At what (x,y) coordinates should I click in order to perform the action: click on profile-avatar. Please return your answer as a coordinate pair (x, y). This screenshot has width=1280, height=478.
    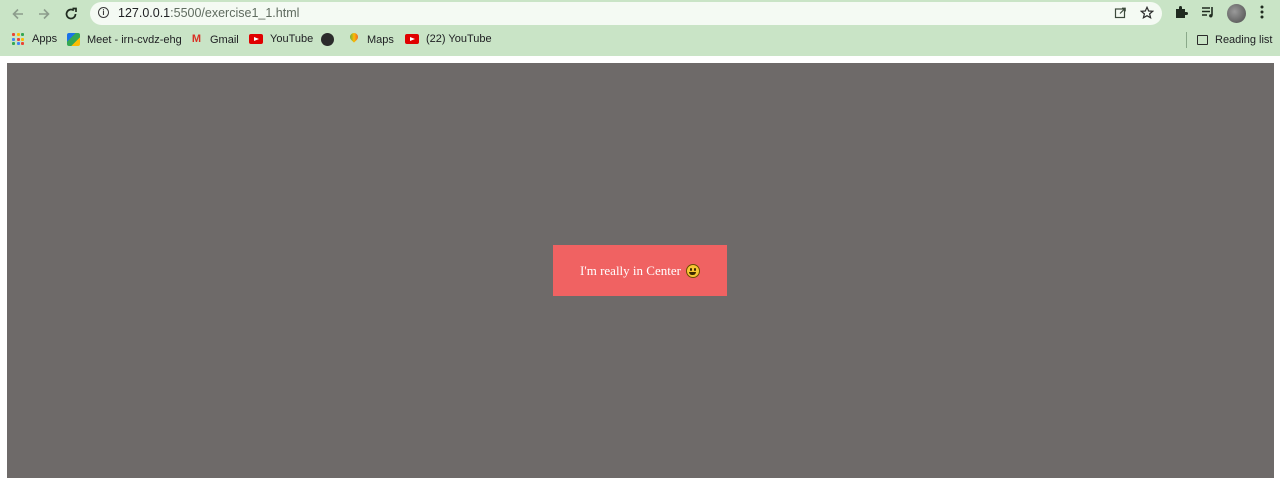
    Looking at the image, I should click on (1236, 13).